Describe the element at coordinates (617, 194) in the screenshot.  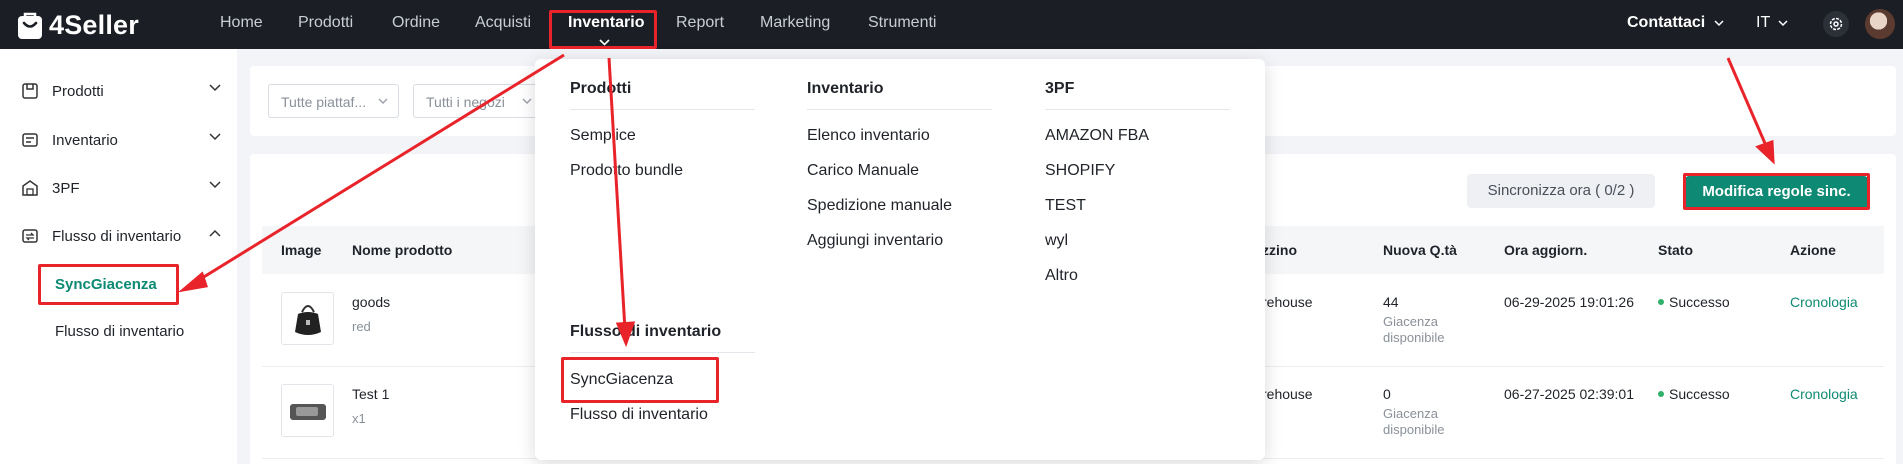
I see `arrow-to-menu-syncgiacenza` at that location.